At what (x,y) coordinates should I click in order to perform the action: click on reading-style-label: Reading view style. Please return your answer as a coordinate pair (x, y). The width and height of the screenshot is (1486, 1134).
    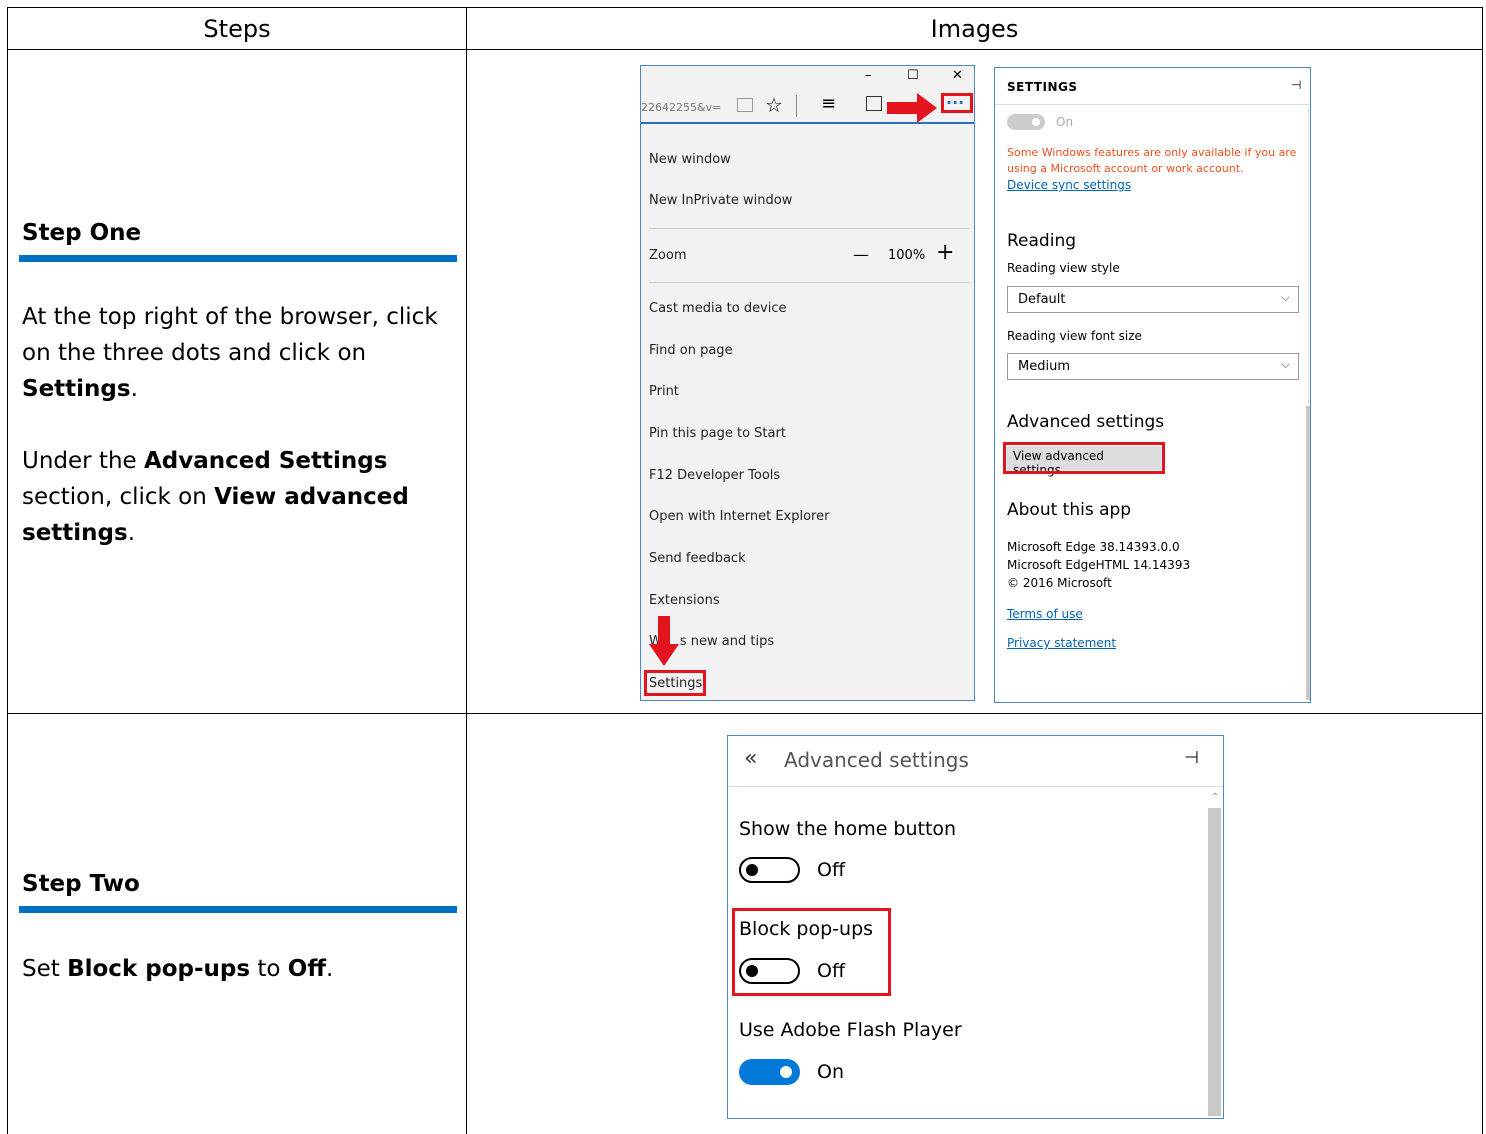
    Looking at the image, I should click on (1063, 268).